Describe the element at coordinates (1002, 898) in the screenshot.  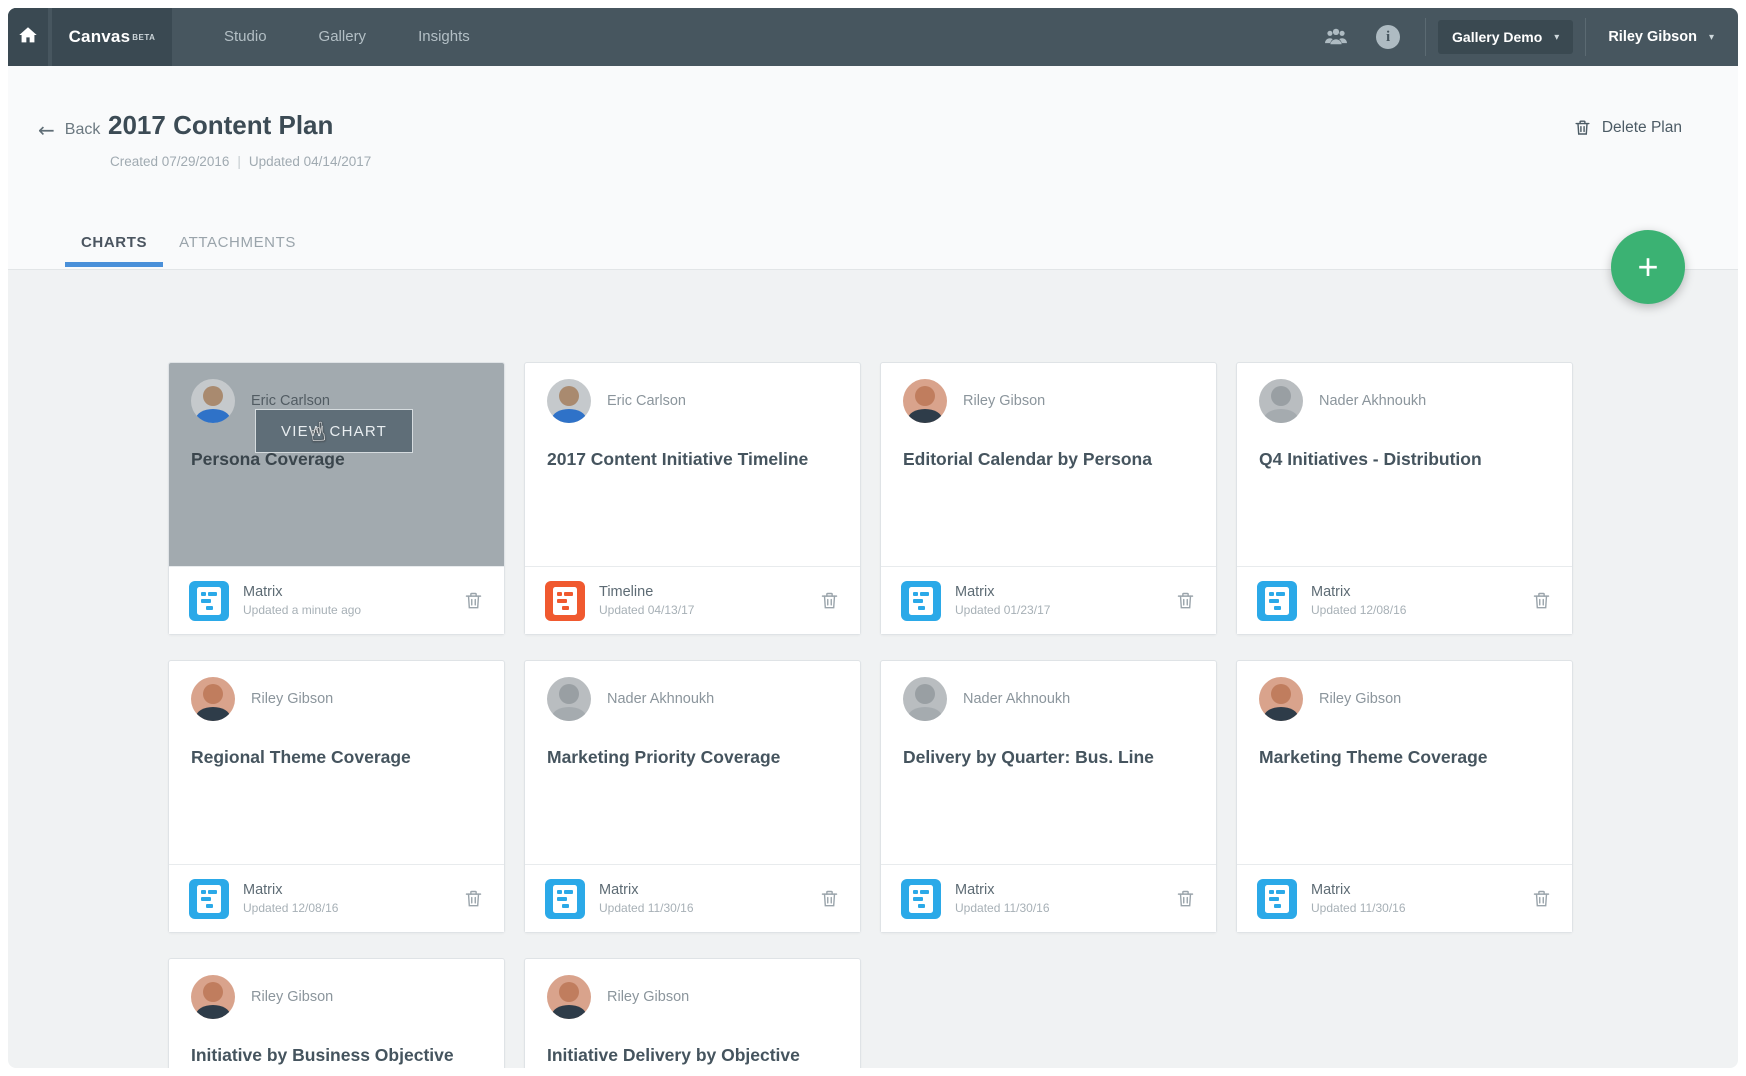
I see `chart-type-meta: Matrix Updated 11/30/16` at that location.